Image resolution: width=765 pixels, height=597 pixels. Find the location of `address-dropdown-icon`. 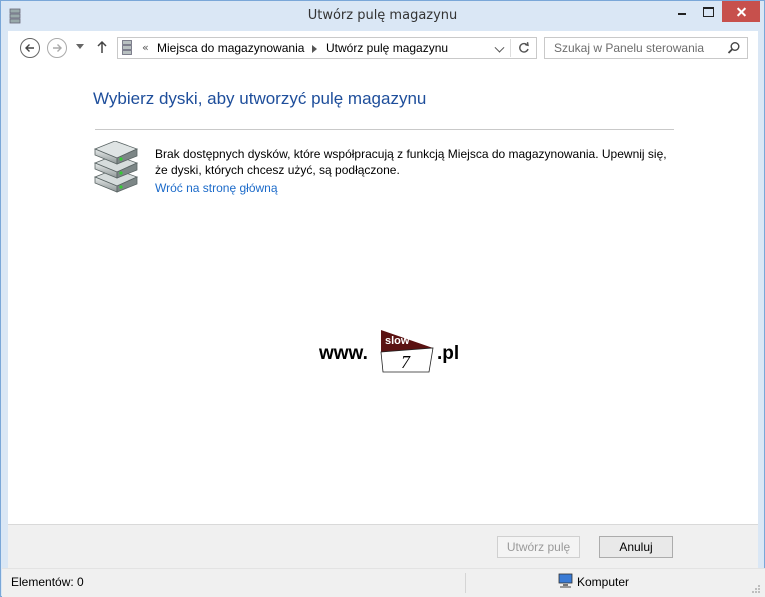

address-dropdown-icon is located at coordinates (499, 47).